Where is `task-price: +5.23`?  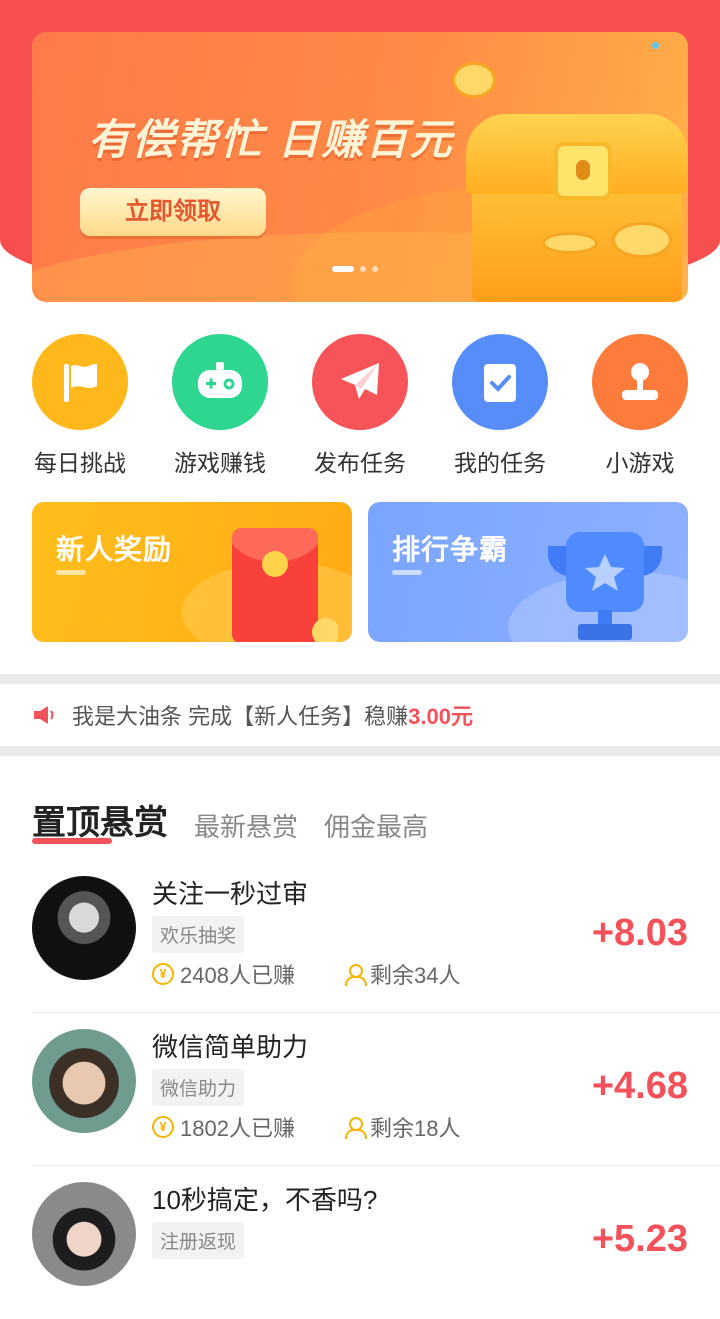
task-price: +5.23 is located at coordinates (639, 1239).